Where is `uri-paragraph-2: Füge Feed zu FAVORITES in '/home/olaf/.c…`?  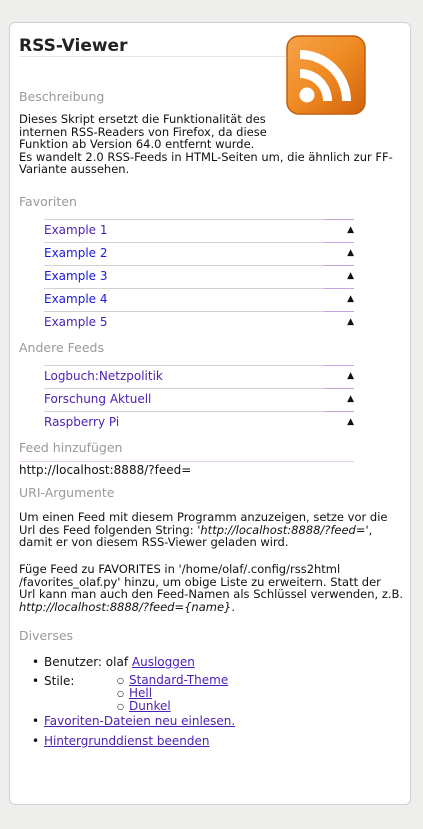 uri-paragraph-2: Füge Feed zu FAVORITES in '/home/olaf/.c… is located at coordinates (211, 588).